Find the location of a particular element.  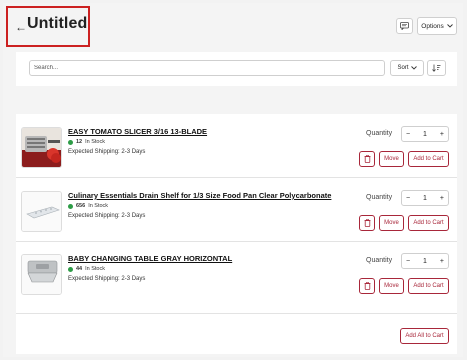

sort-label: Sort is located at coordinates (403, 68).